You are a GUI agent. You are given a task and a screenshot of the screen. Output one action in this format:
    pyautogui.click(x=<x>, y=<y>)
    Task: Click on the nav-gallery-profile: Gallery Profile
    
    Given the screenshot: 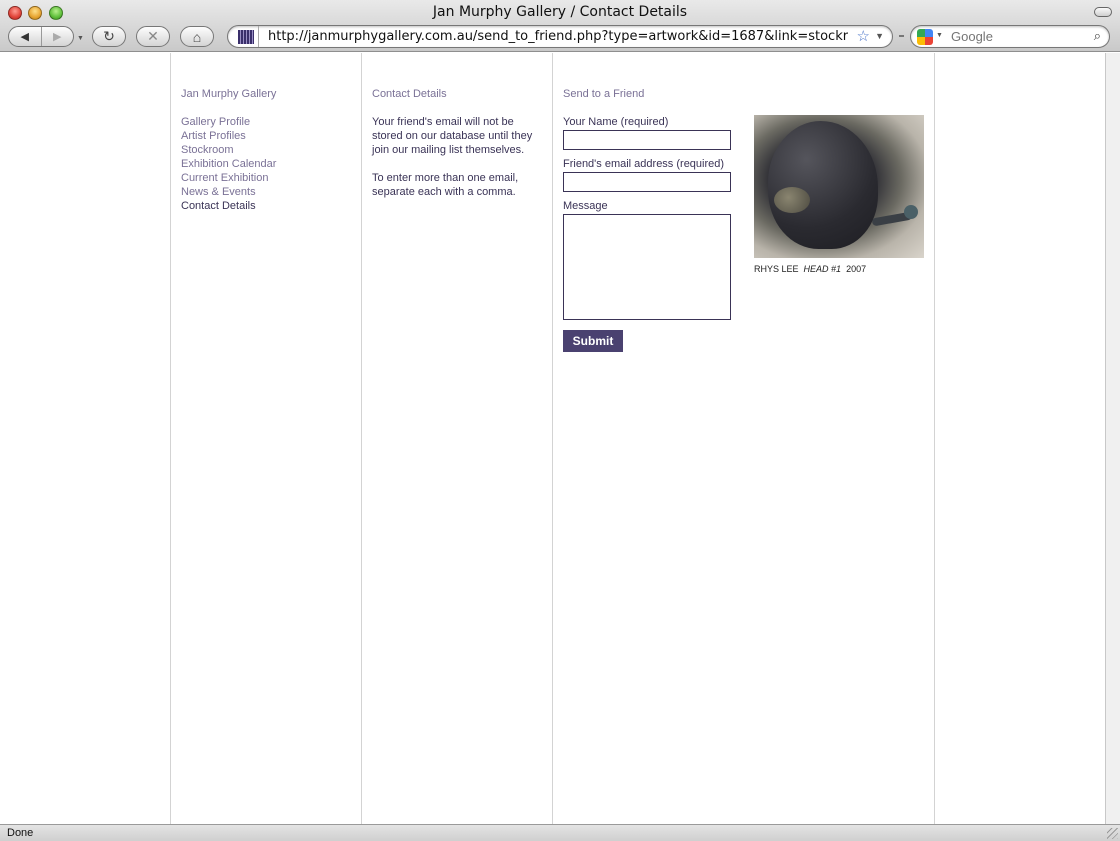 What is the action you would take?
    pyautogui.click(x=266, y=122)
    